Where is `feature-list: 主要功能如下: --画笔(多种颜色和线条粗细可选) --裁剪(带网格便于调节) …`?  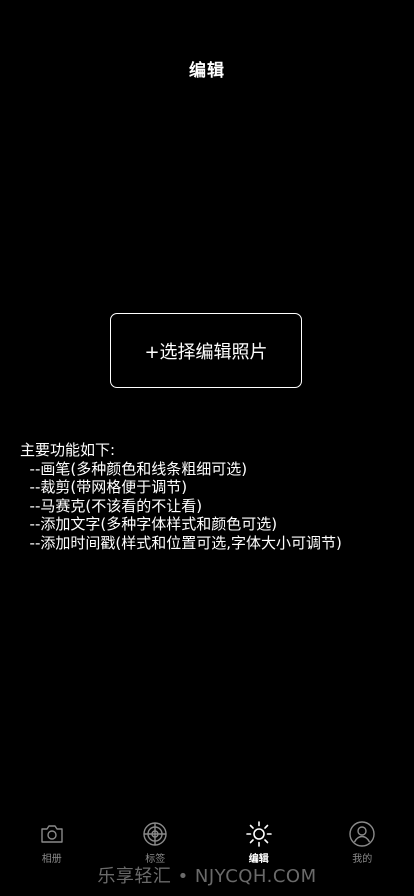
feature-list: 主要功能如下: --画笔(多种颜色和线条粗细可选) --裁剪(带网格便于调节) … is located at coordinates (181, 496).